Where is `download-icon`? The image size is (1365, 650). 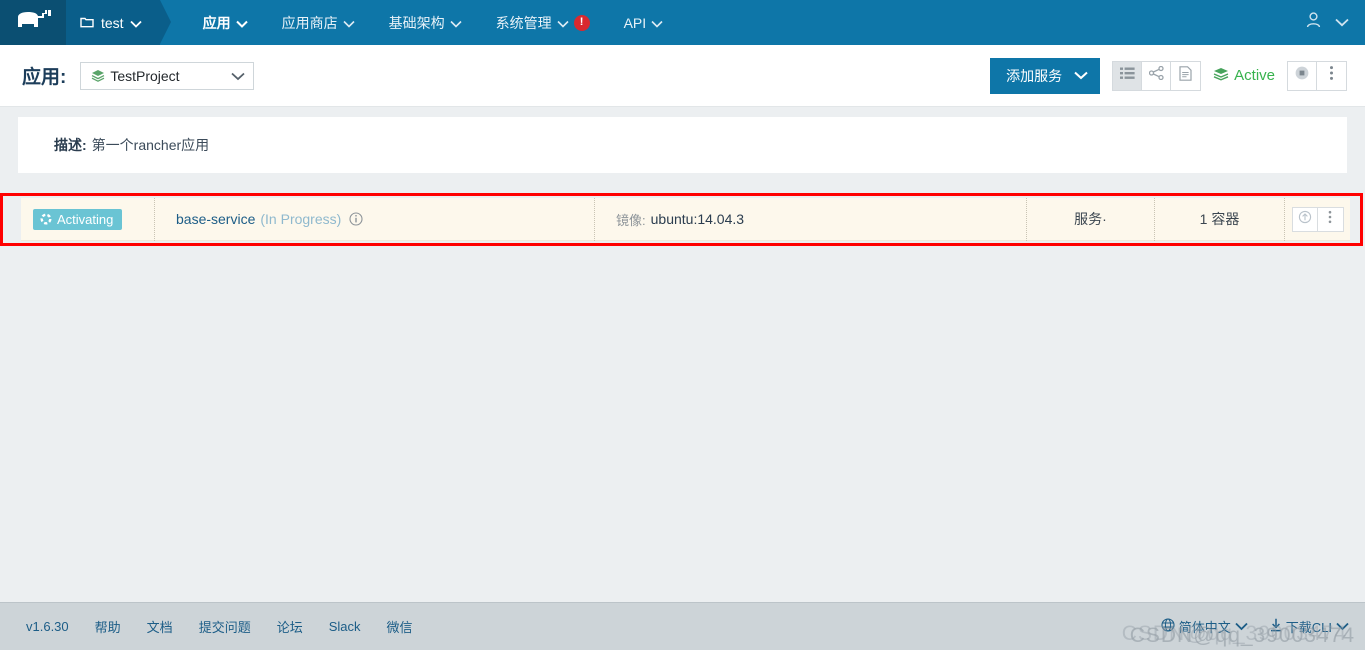 download-icon is located at coordinates (1276, 626).